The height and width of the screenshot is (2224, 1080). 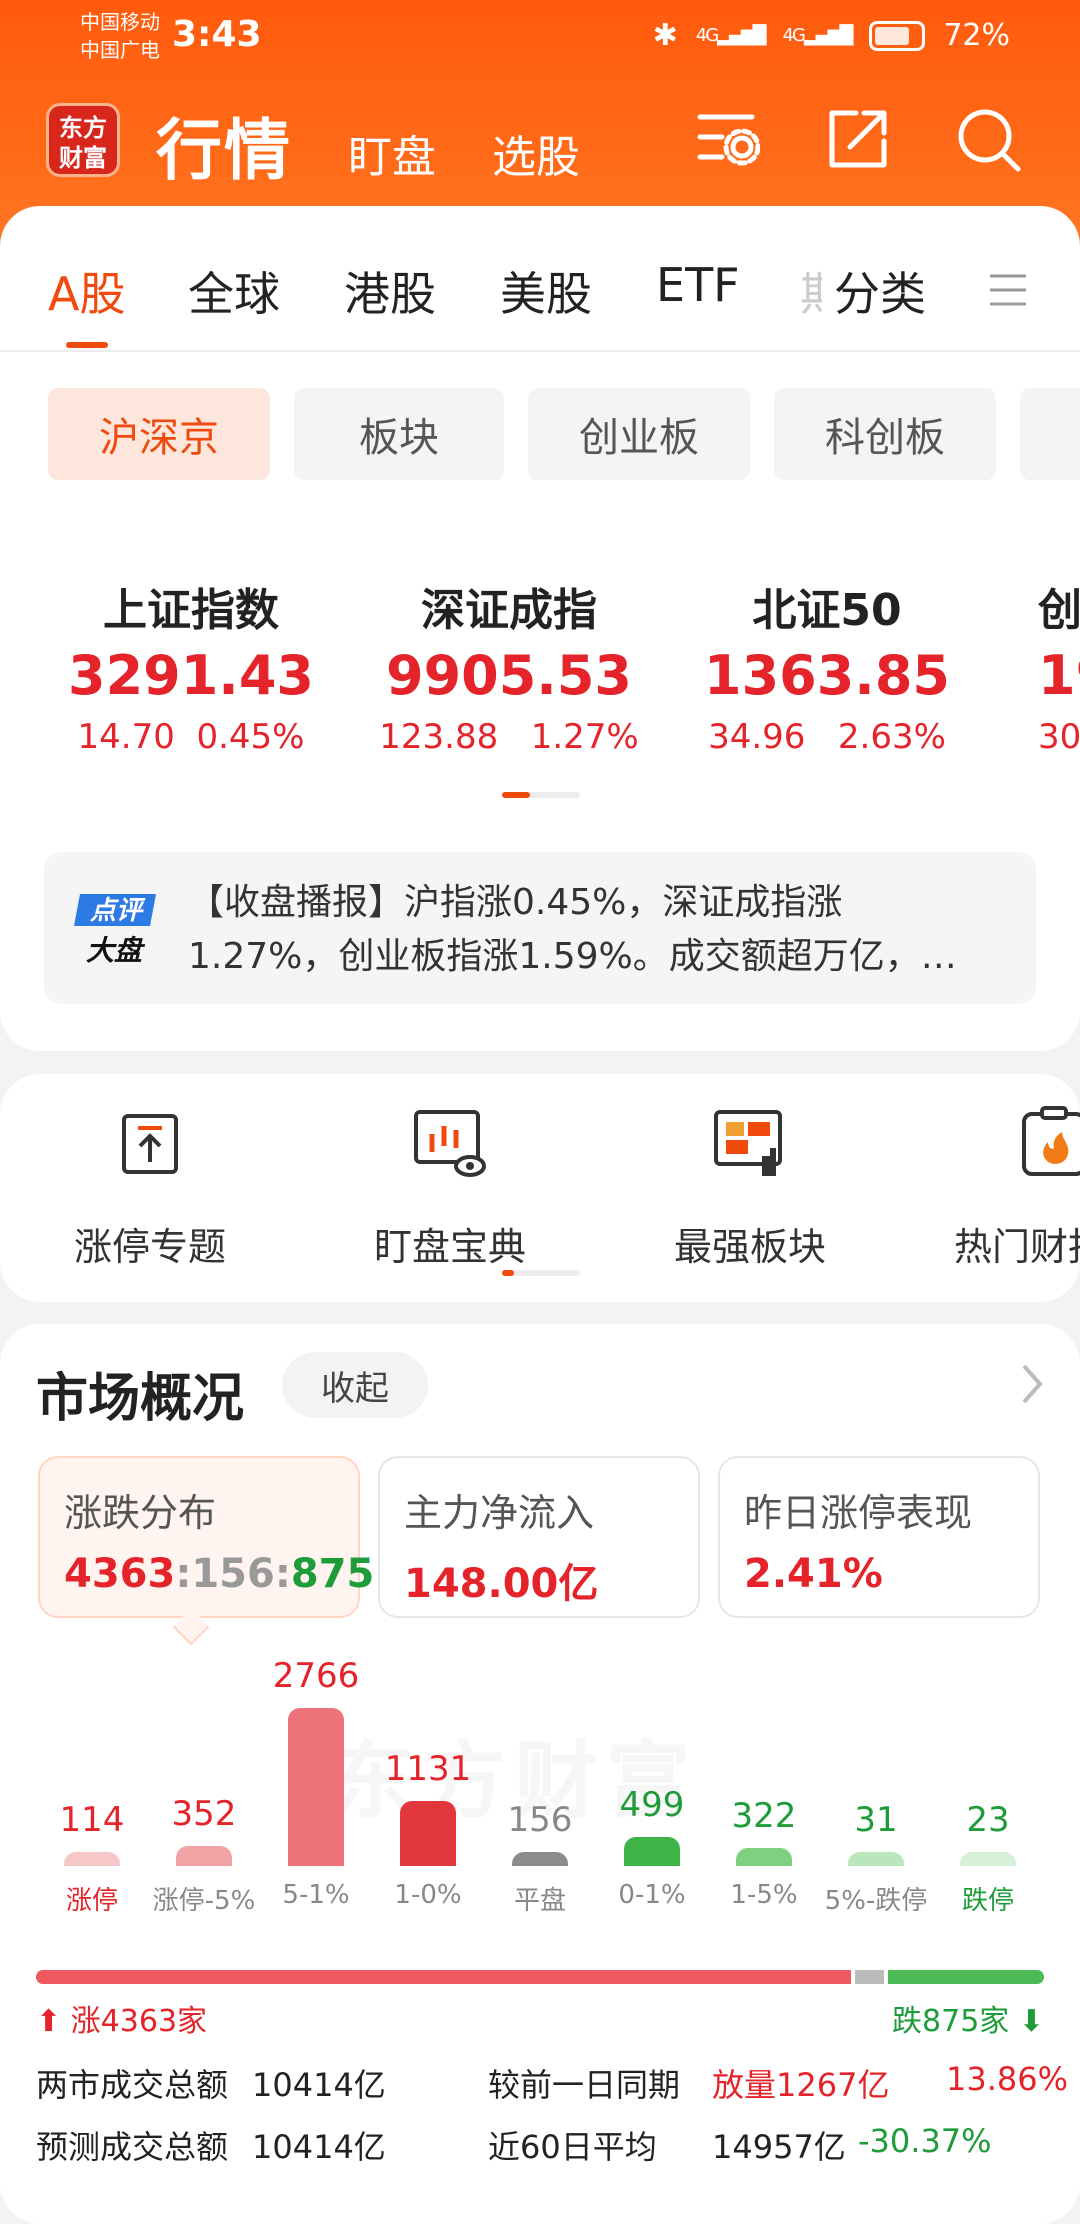 What do you see at coordinates (572, 2147) in the screenshot?
I see `row-label-2: 近60日平均` at bounding box center [572, 2147].